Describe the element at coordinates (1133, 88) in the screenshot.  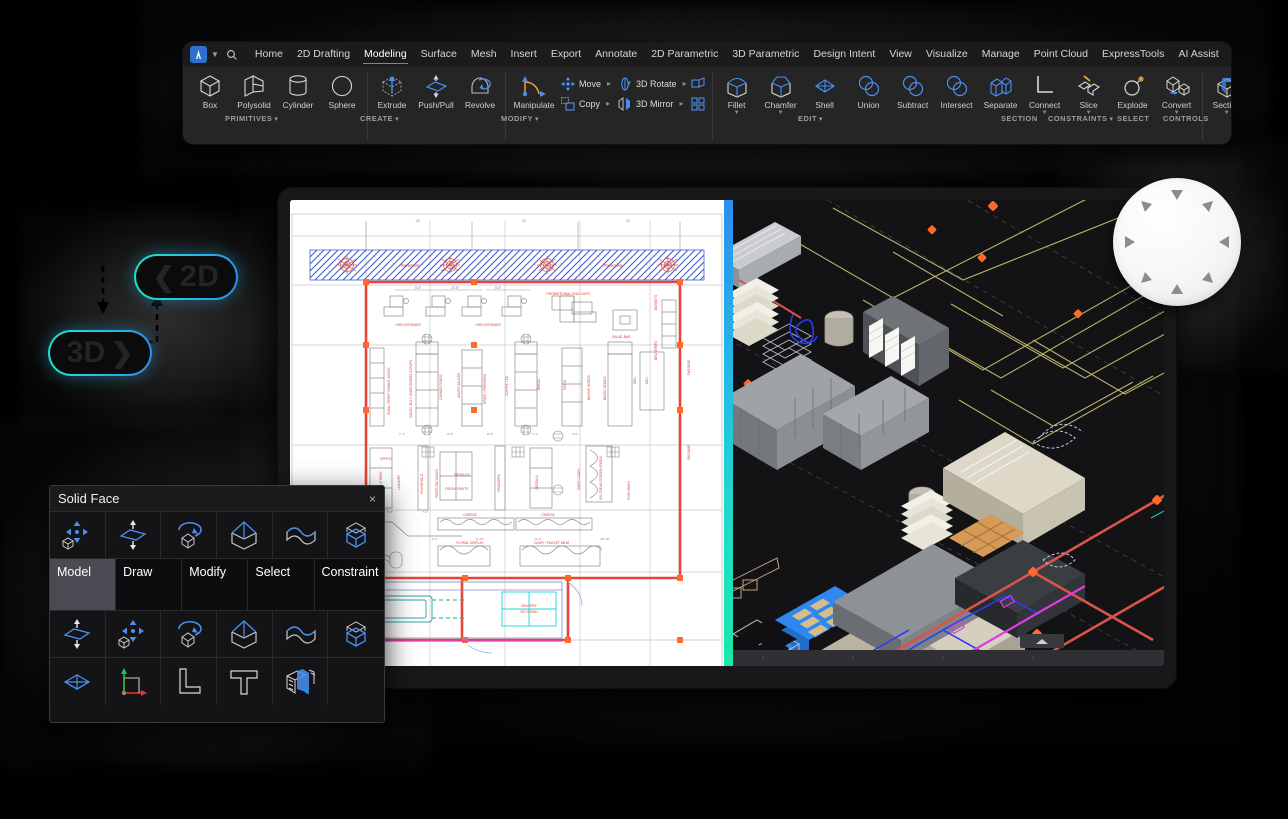
I see `explode-button: Explode` at that location.